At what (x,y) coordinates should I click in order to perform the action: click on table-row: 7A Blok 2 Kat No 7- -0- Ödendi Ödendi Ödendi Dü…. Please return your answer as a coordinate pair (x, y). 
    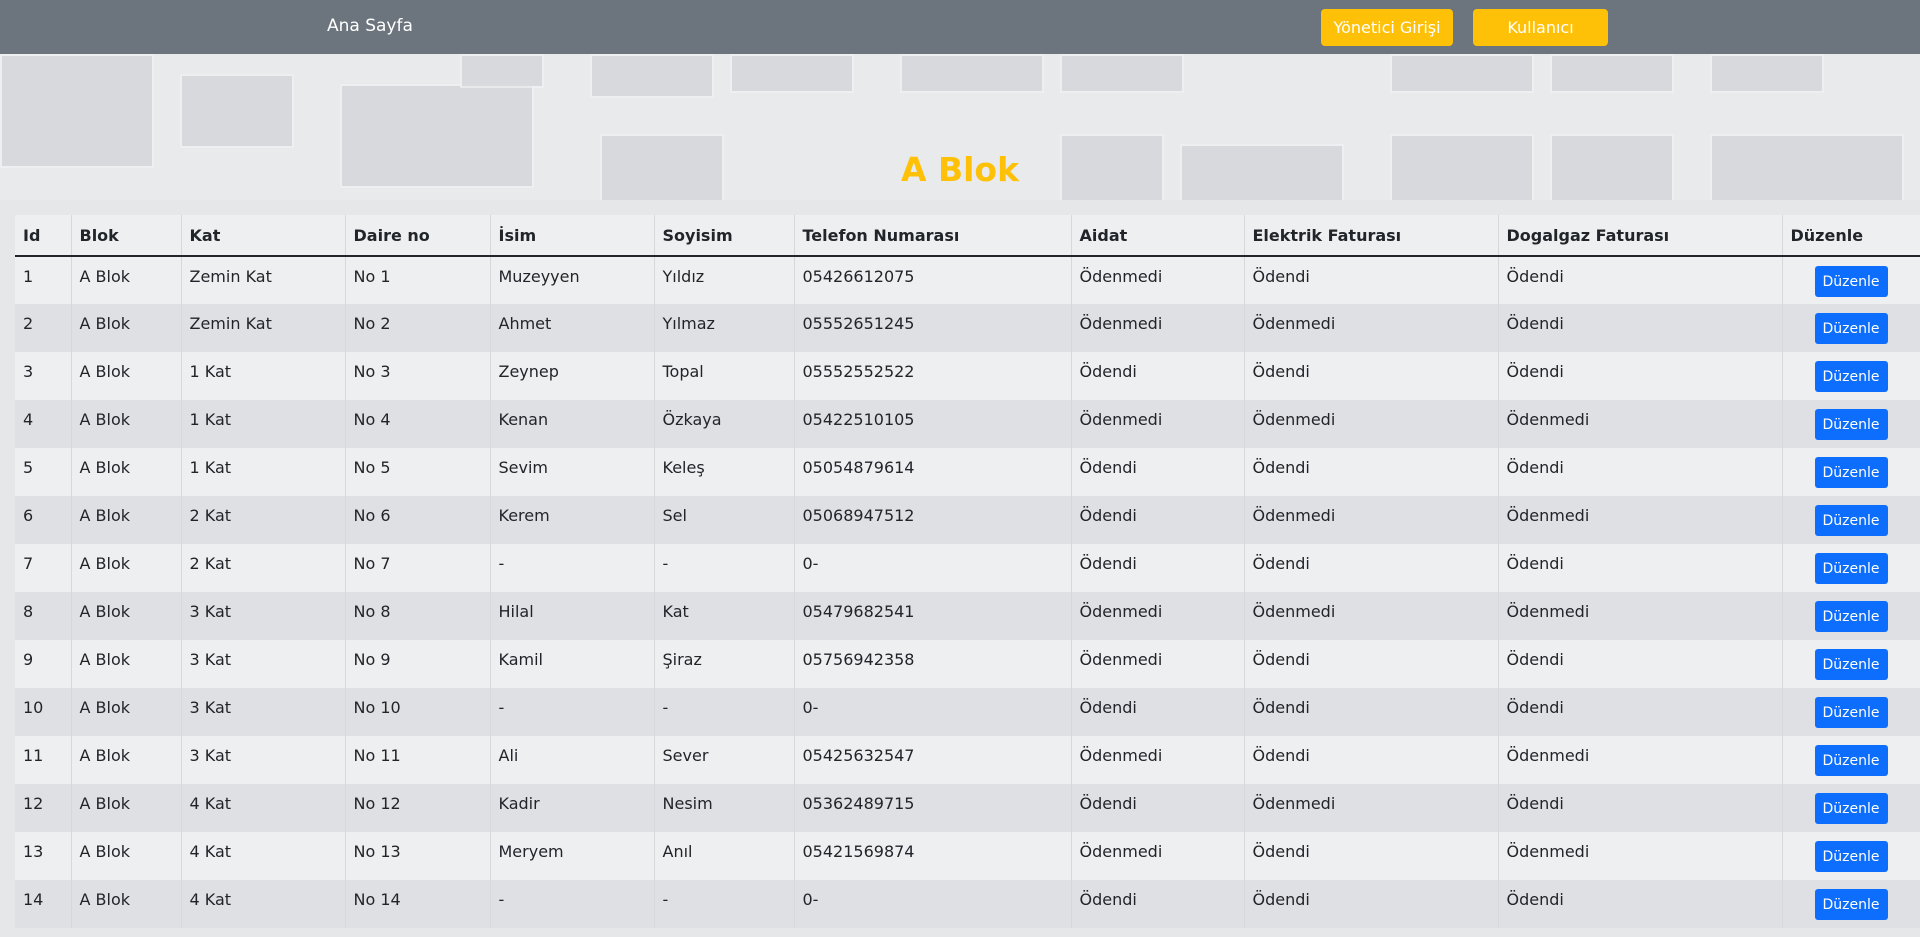
    Looking at the image, I should click on (967, 568).